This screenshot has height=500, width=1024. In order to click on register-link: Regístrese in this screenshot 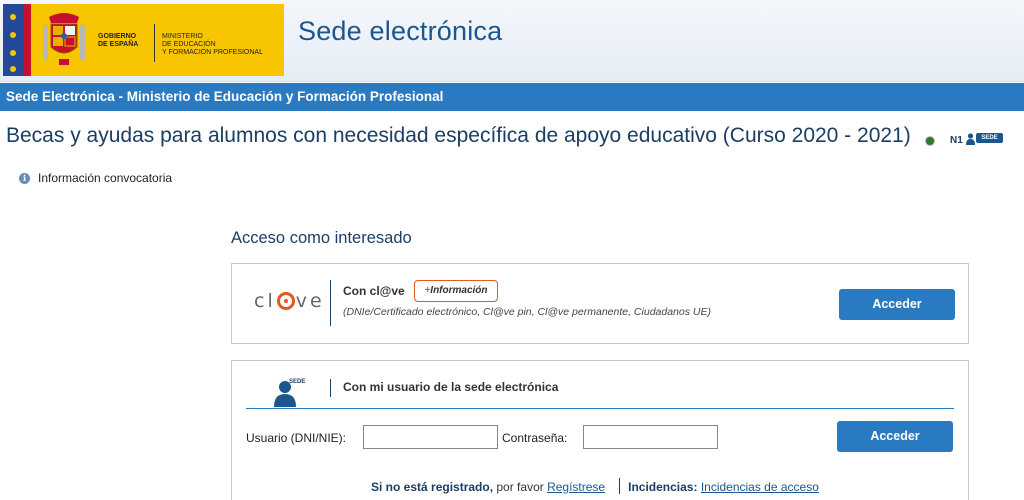, I will do `click(576, 487)`.